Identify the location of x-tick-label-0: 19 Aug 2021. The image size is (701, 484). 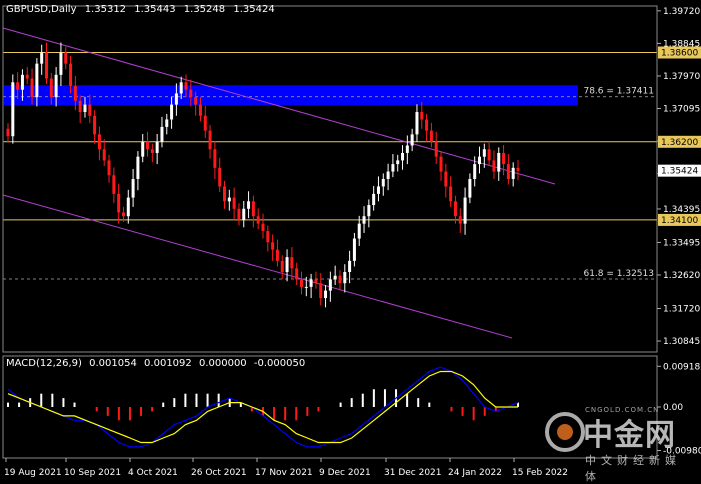
(33, 473).